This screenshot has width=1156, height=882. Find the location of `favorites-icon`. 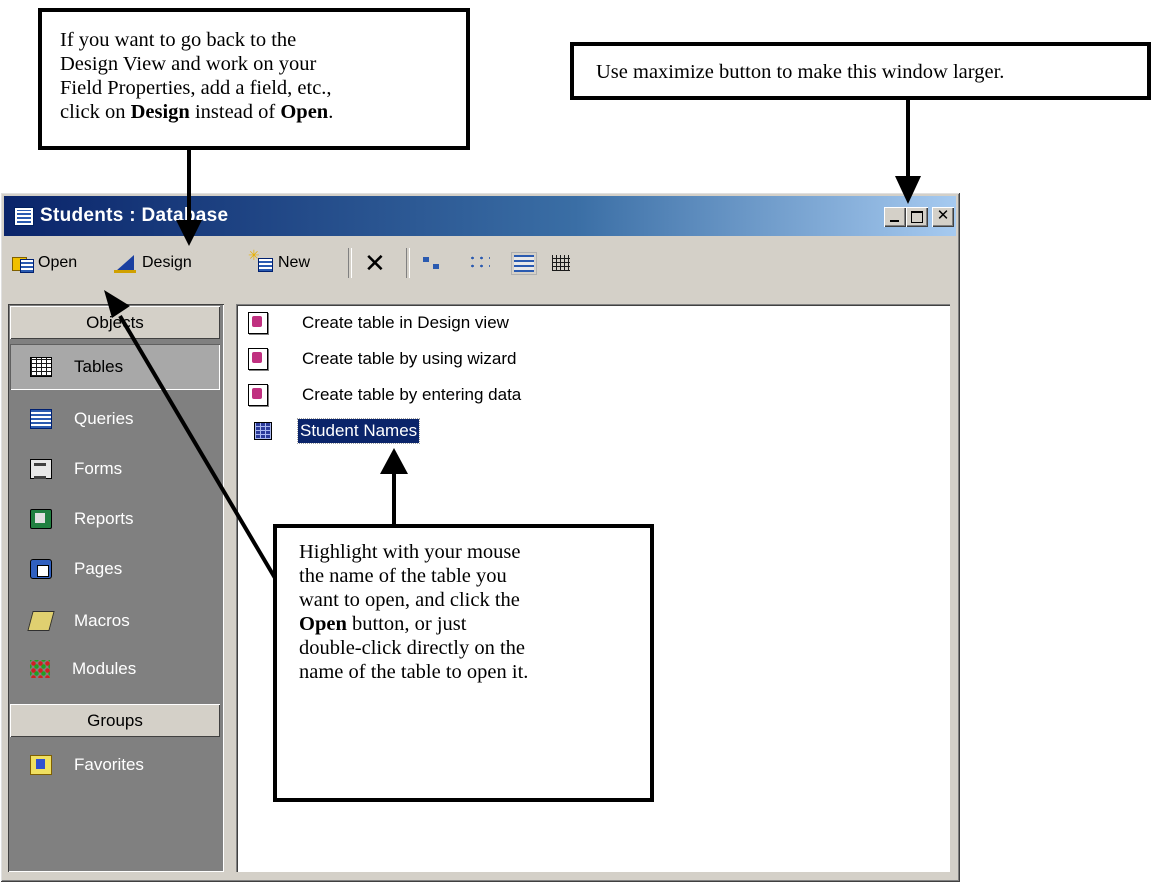

favorites-icon is located at coordinates (41, 765).